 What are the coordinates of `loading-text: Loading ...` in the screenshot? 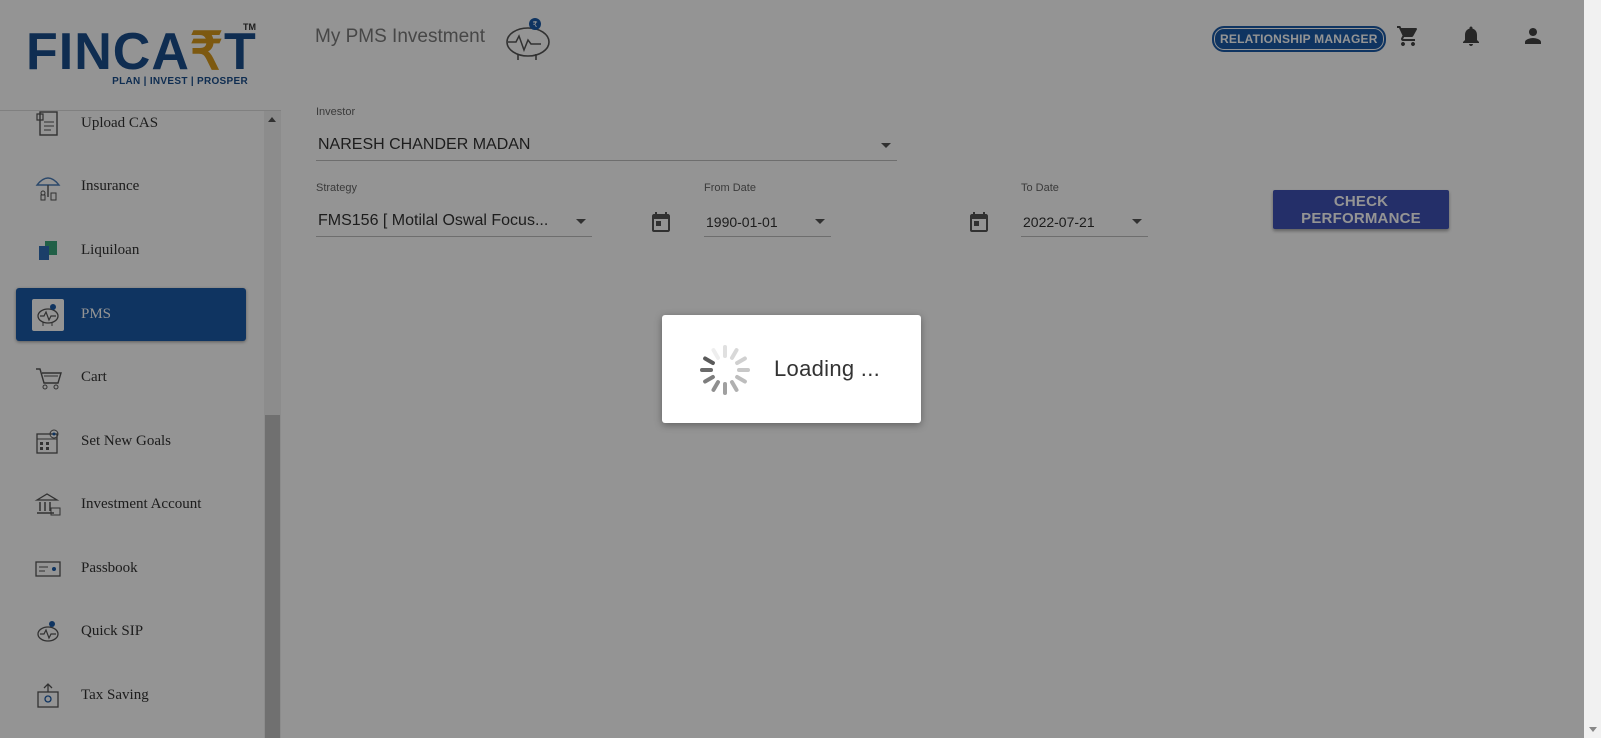 It's located at (827, 368).